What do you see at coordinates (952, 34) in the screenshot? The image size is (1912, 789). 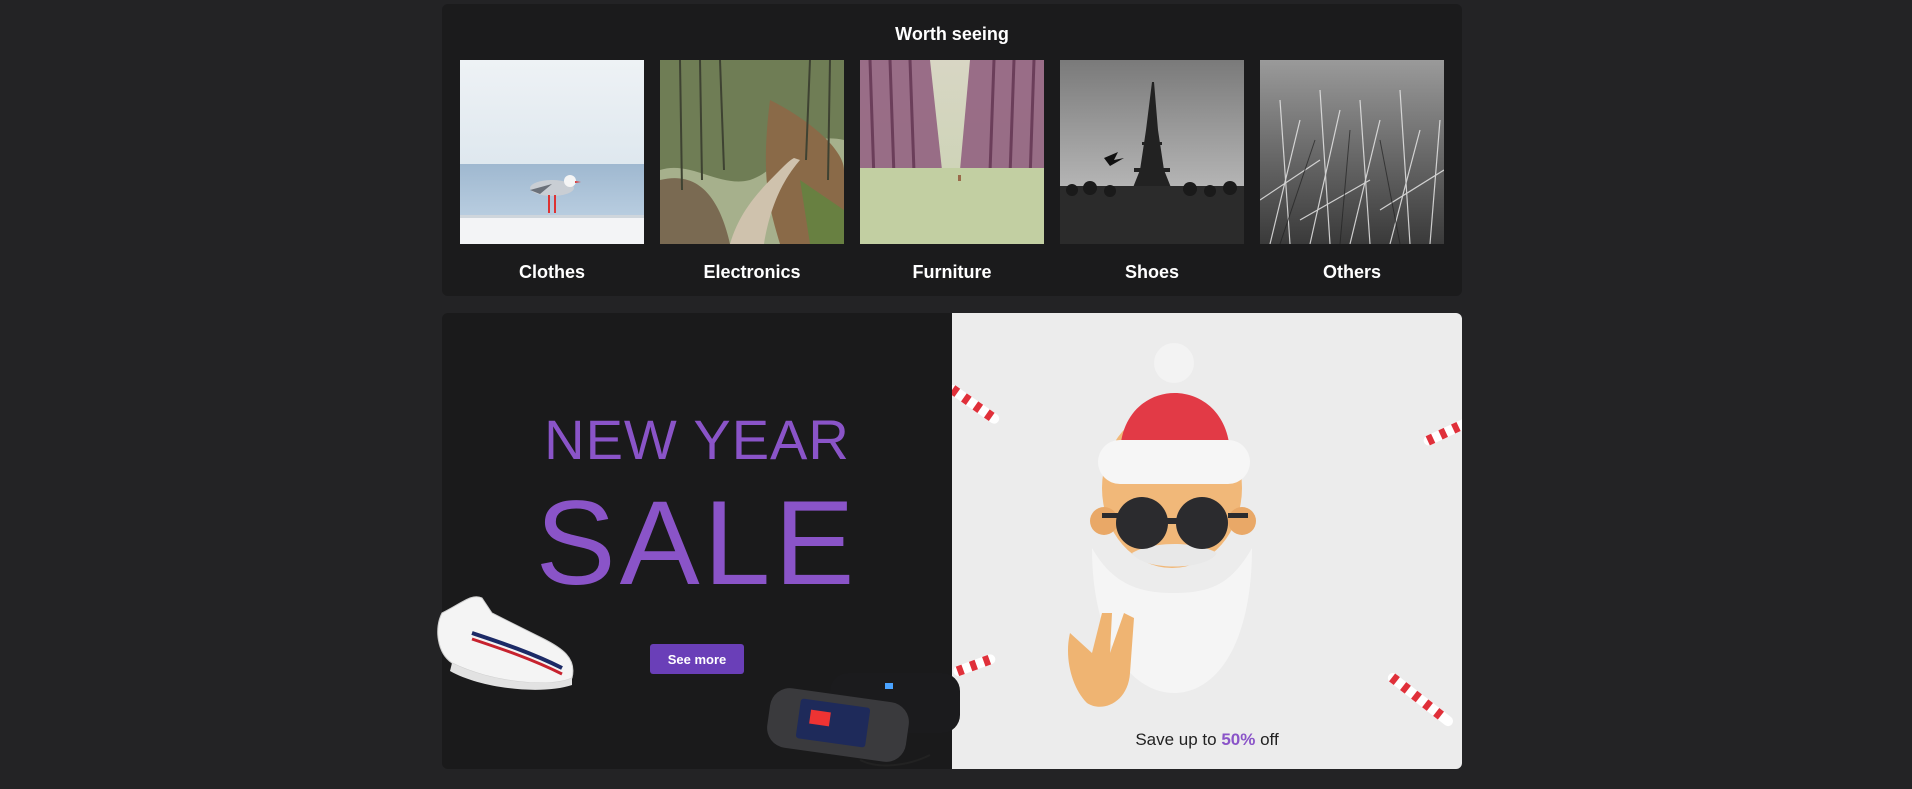 I see `section-title: Worth seeing` at bounding box center [952, 34].